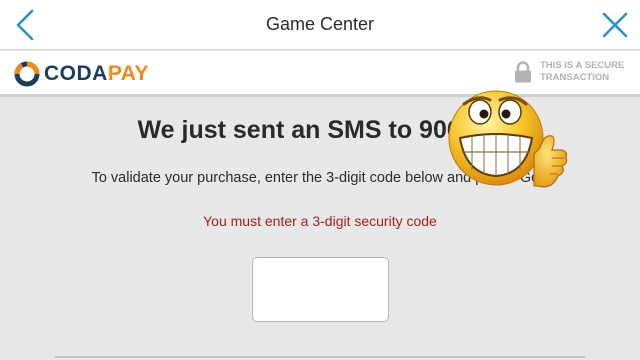 The width and height of the screenshot is (640, 360). I want to click on security-code-input, so click(320, 289).